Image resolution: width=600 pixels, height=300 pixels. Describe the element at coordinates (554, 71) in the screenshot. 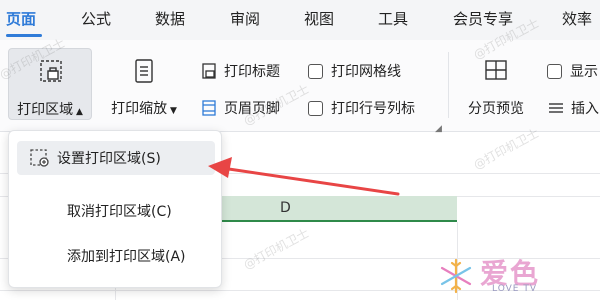

I see `show-checkbox` at that location.